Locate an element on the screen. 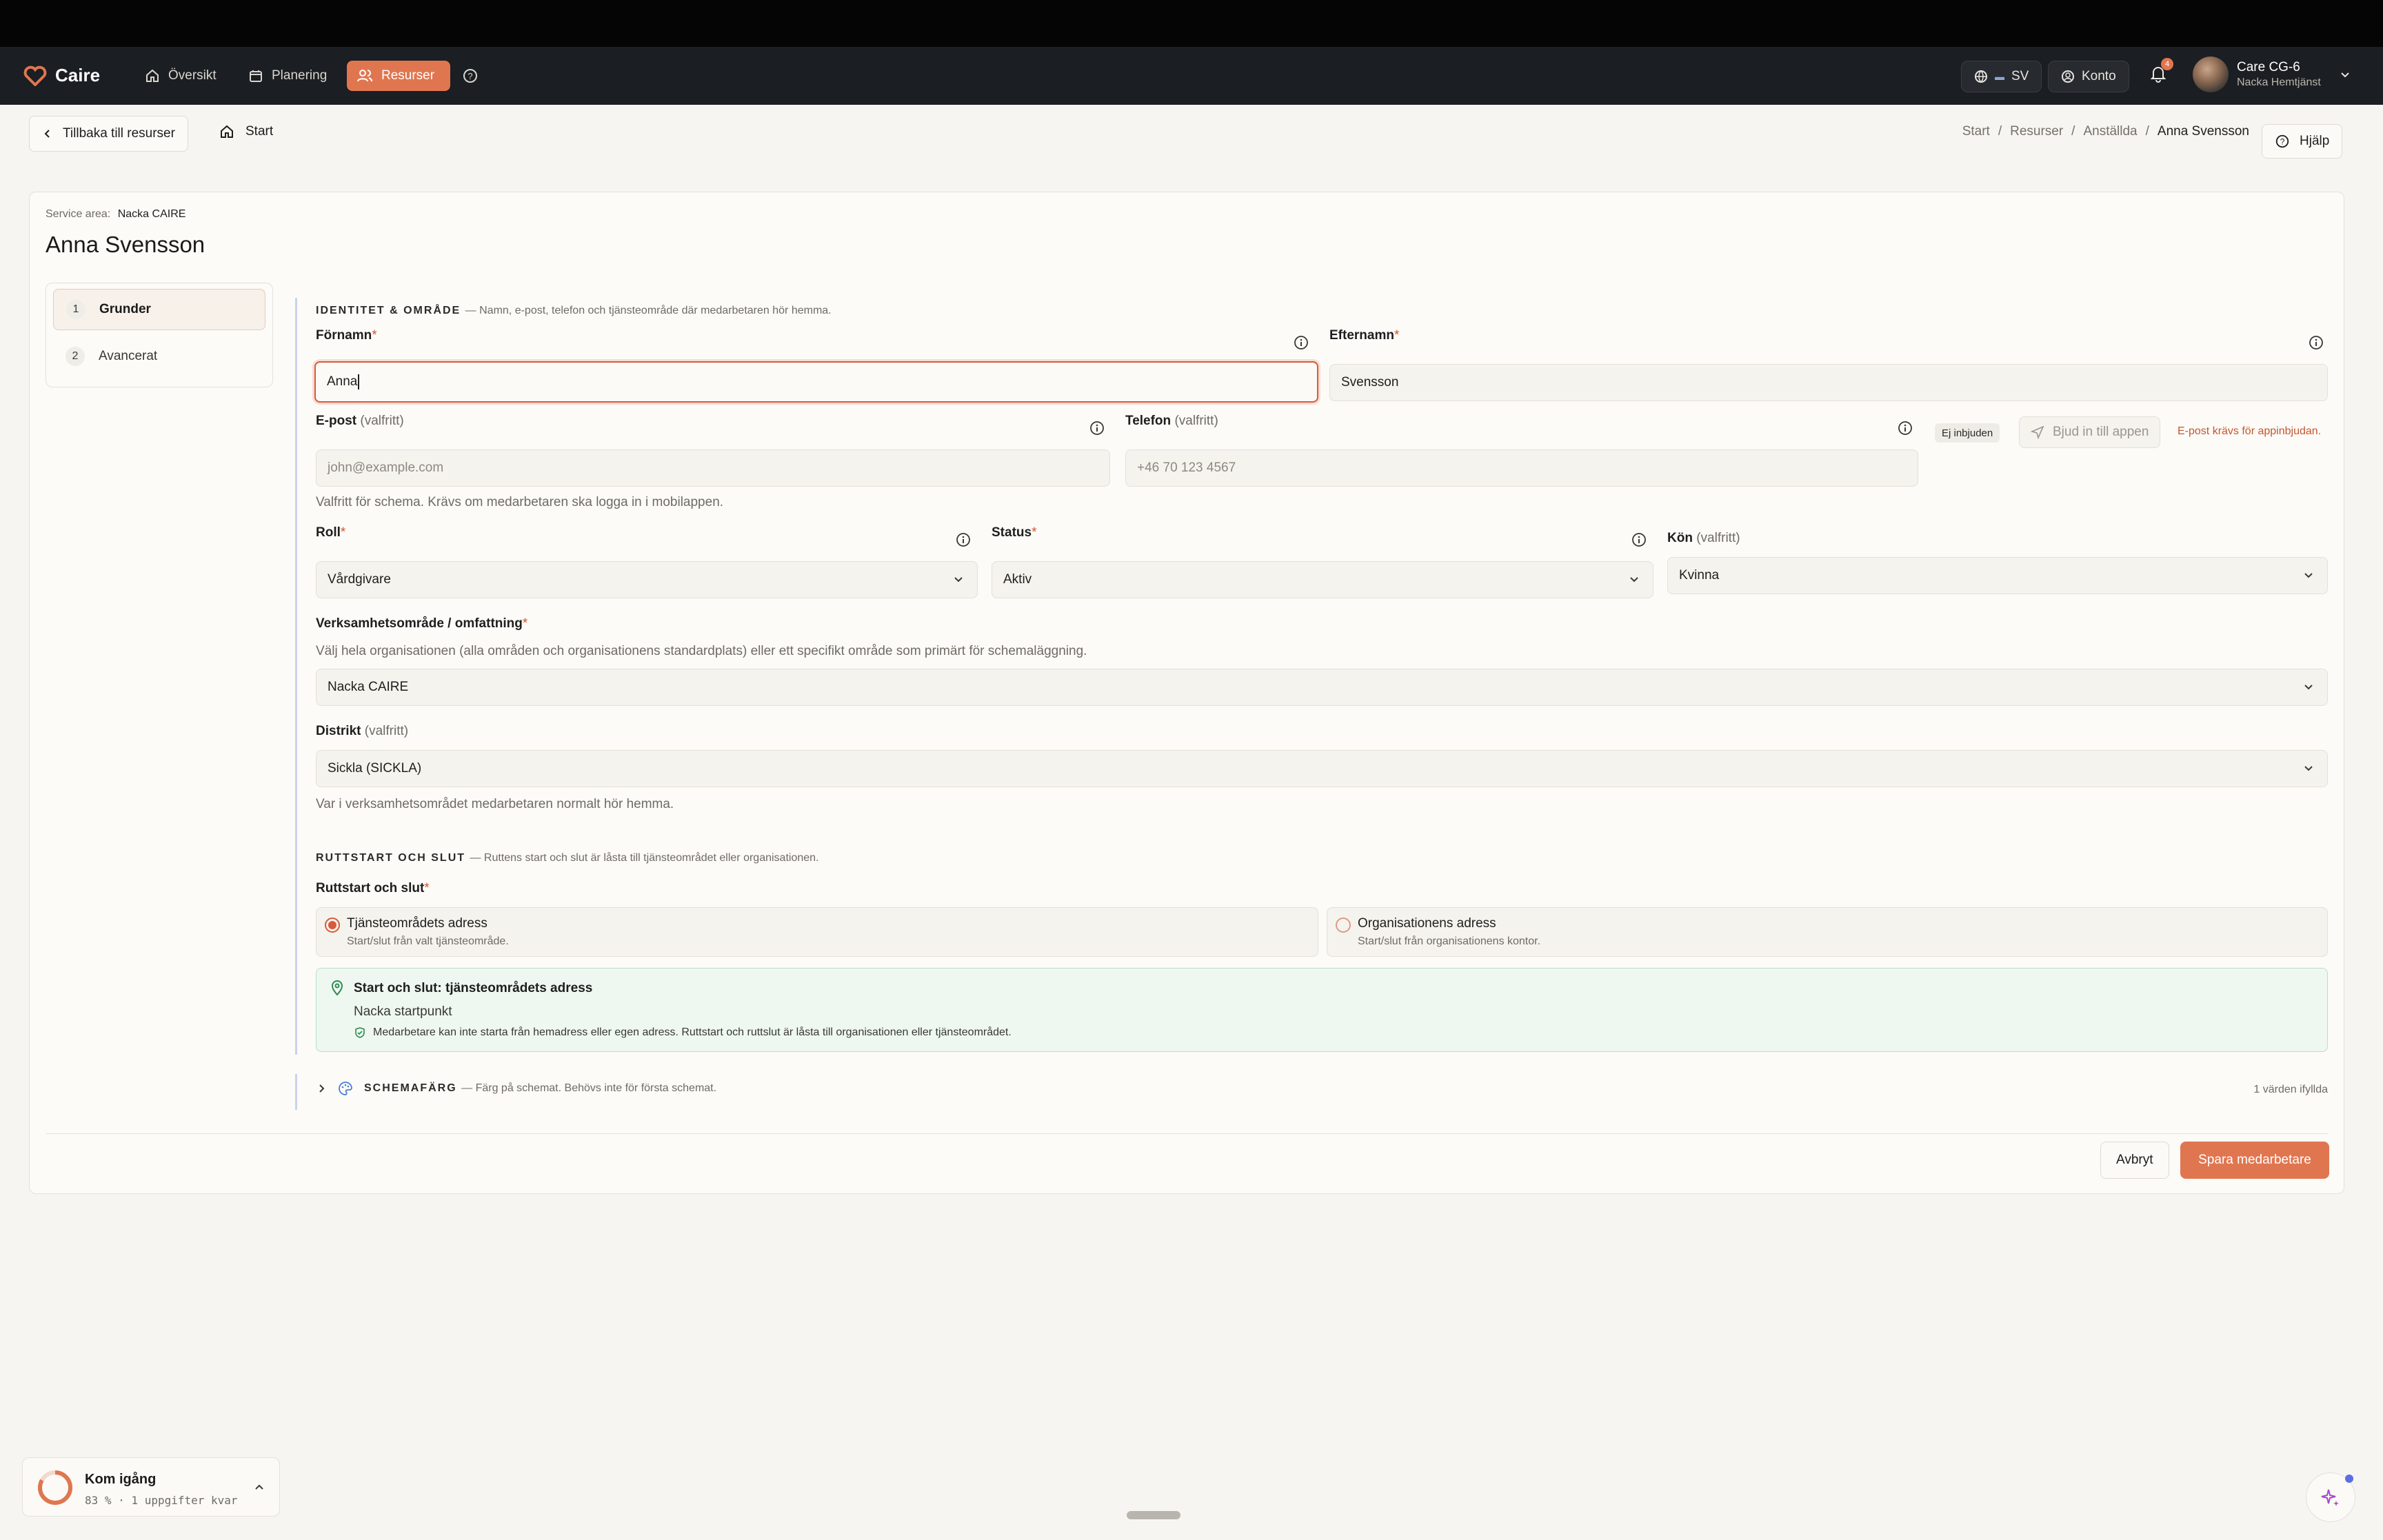 The height and width of the screenshot is (1540, 2383). avatar is located at coordinates (2211, 75).